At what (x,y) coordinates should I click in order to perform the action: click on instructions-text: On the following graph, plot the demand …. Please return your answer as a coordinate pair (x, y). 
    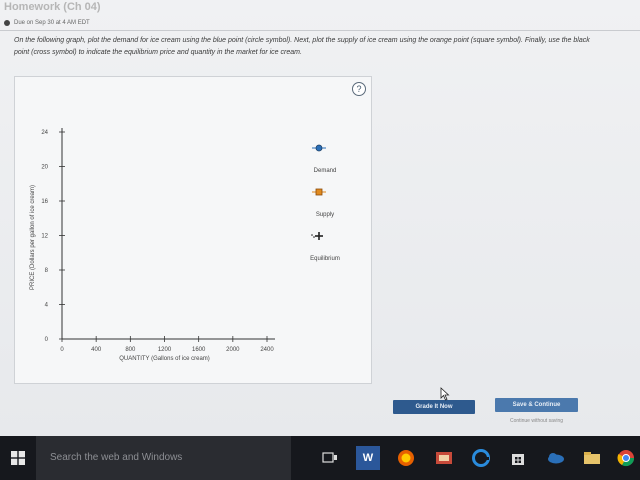
    Looking at the image, I should click on (302, 46).